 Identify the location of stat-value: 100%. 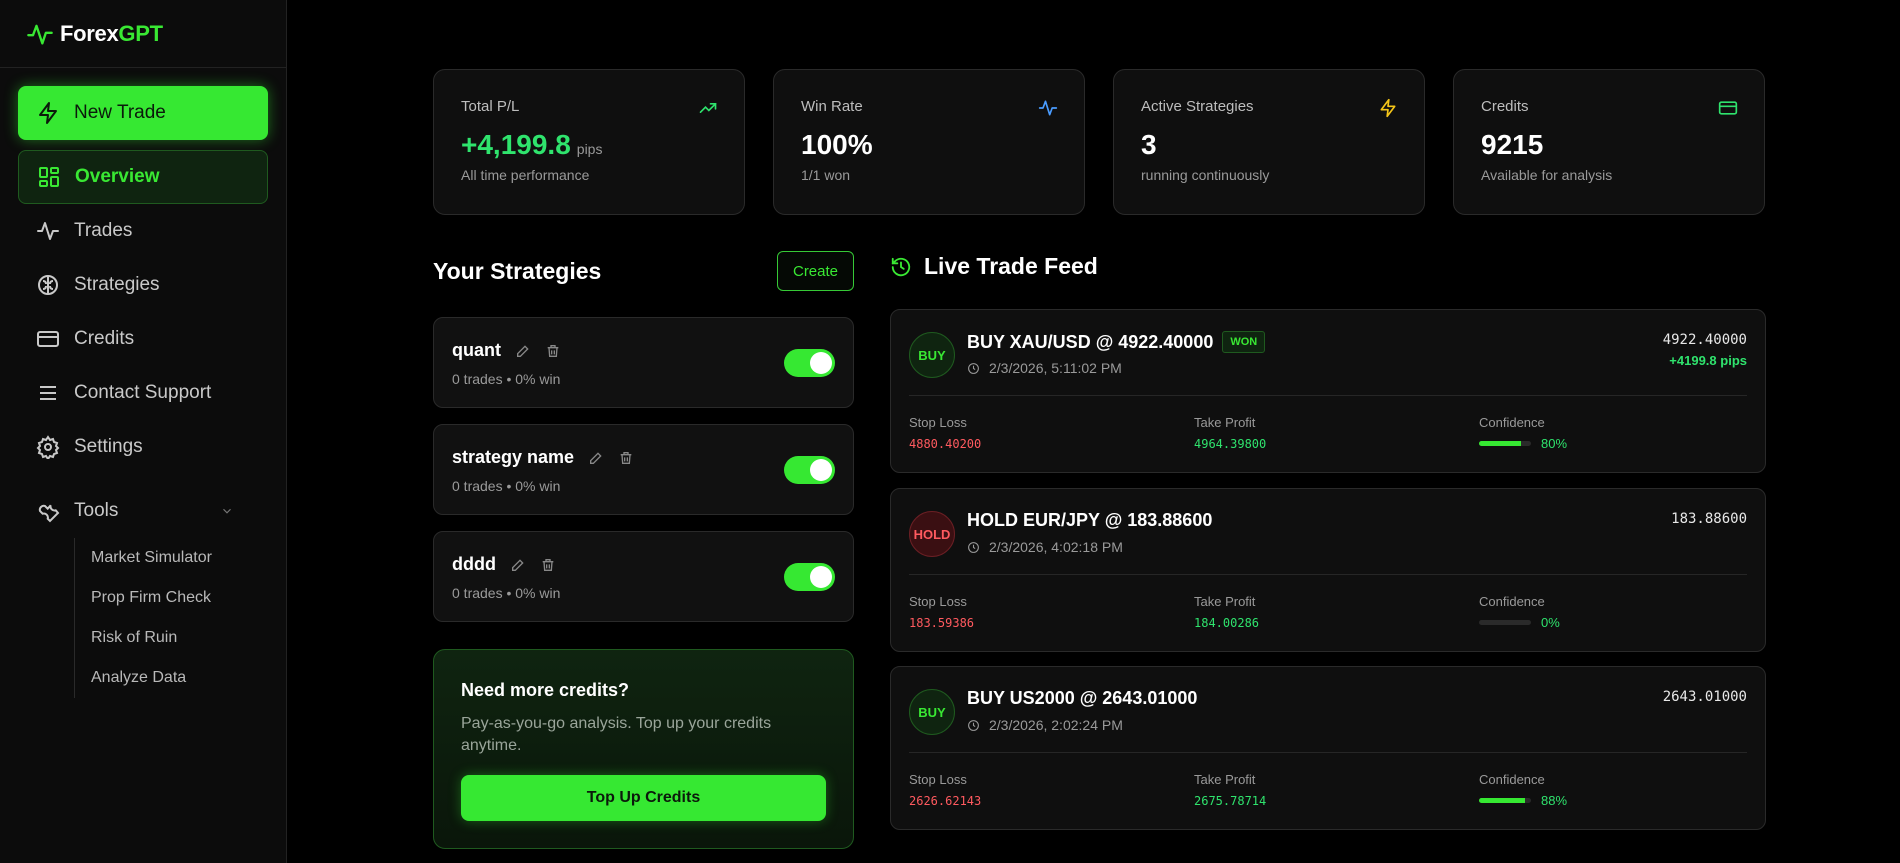
(837, 144).